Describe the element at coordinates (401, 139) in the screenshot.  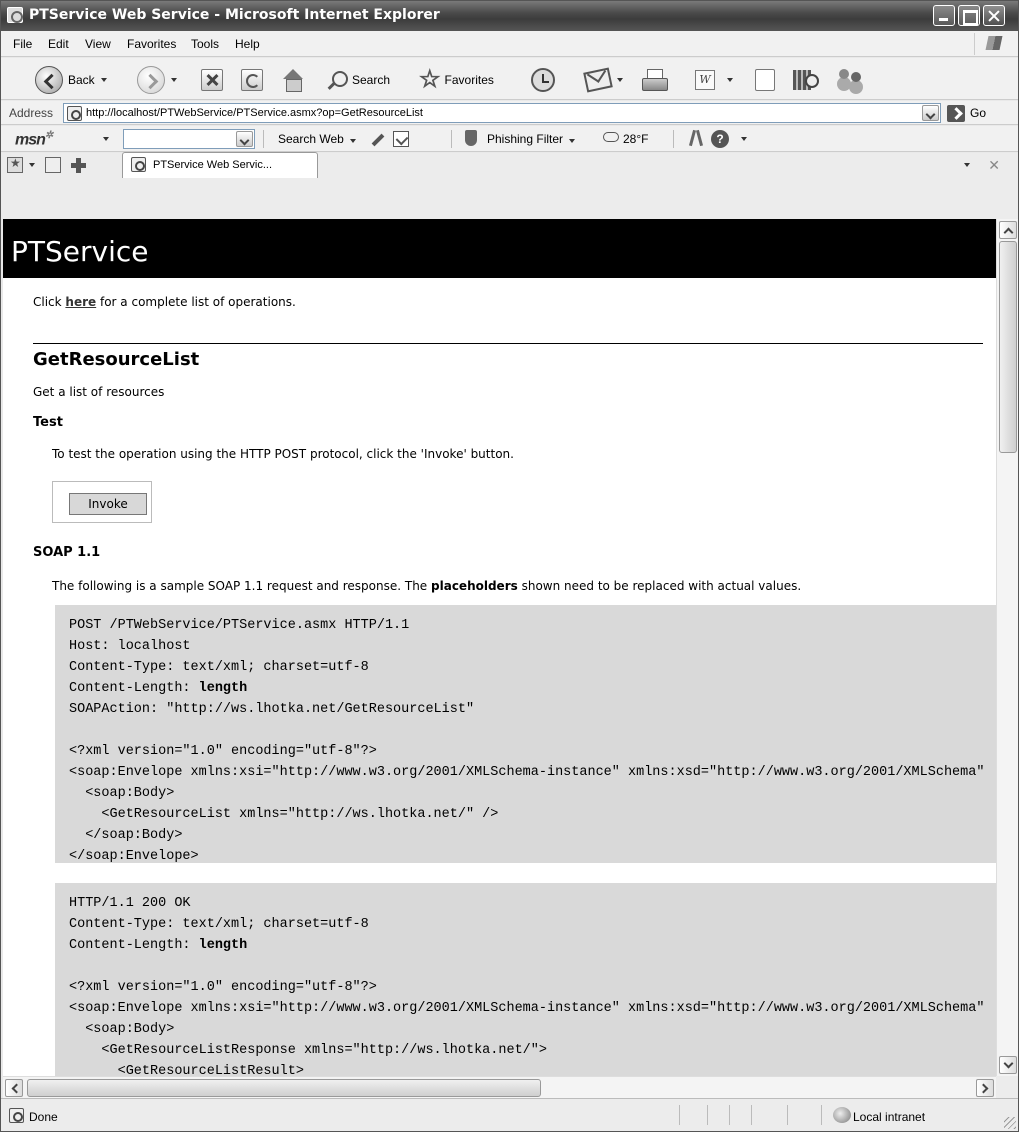
I see `form-fill-icon` at that location.